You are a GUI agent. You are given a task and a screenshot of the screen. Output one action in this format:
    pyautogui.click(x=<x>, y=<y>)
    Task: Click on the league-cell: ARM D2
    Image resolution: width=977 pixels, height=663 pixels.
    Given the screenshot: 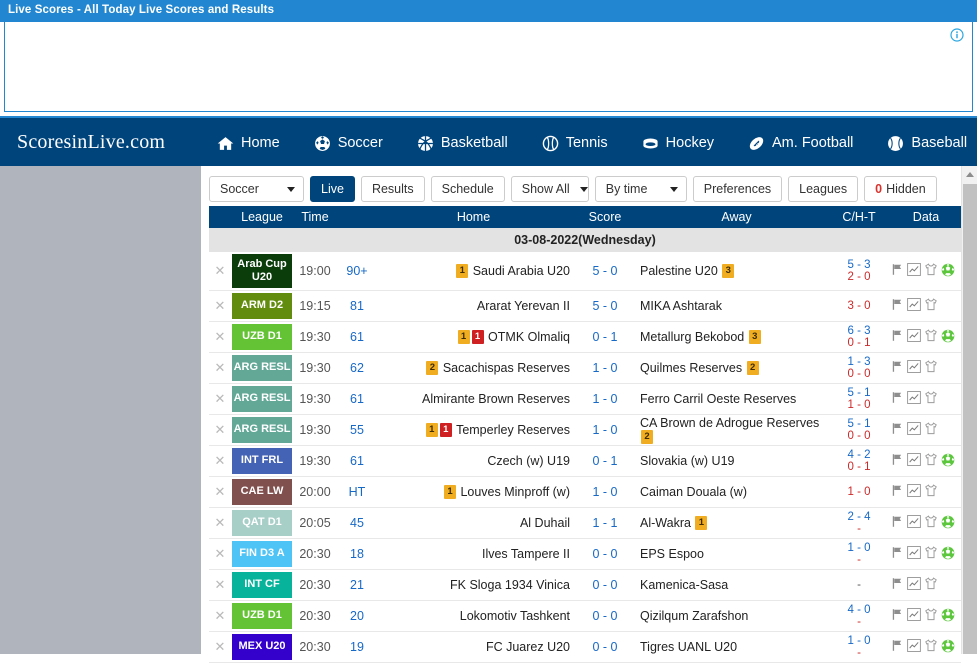 What is the action you would take?
    pyautogui.click(x=262, y=306)
    